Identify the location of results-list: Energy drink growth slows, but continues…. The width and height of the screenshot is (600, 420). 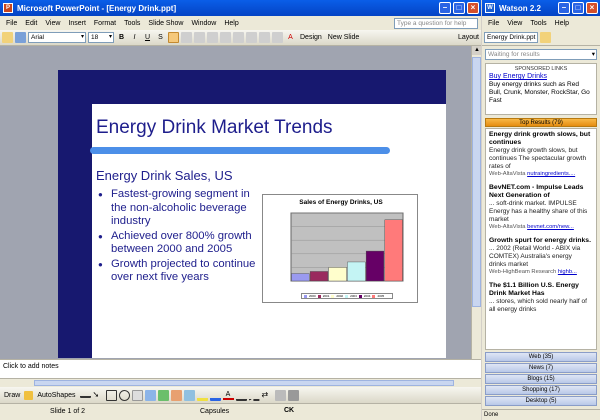
(541, 239).